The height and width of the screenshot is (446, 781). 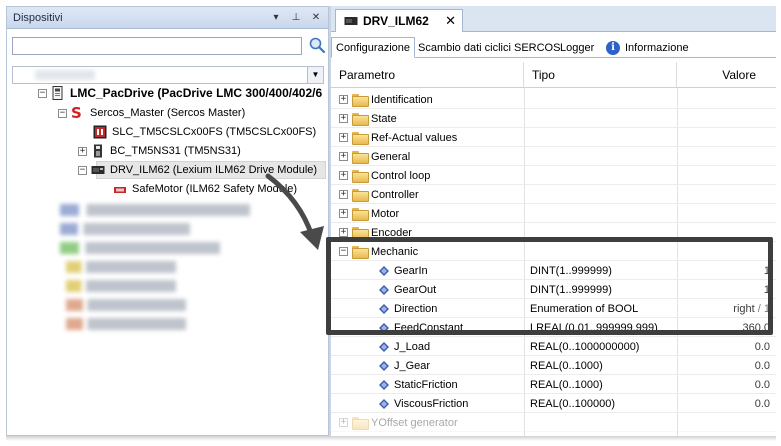 I want to click on tree-node-bc-label: BC_TM5NS31 (TM5NS31), so click(x=175, y=151).